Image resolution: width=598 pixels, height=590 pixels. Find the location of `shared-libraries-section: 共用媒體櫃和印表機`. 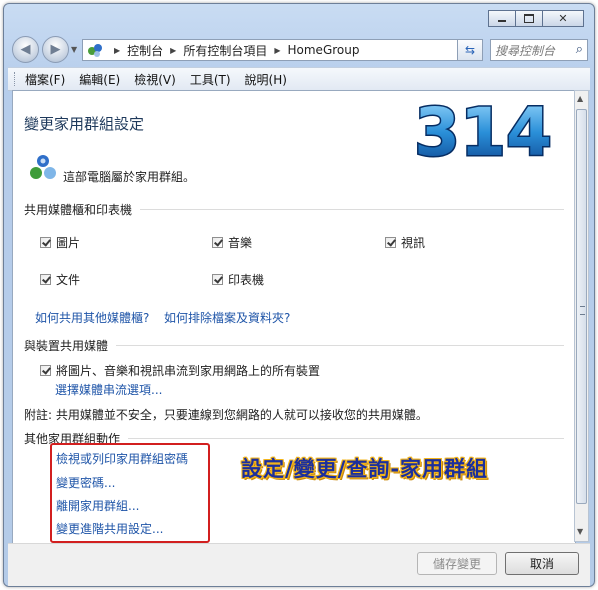

shared-libraries-section: 共用媒體櫃和印表機 is located at coordinates (294, 209).